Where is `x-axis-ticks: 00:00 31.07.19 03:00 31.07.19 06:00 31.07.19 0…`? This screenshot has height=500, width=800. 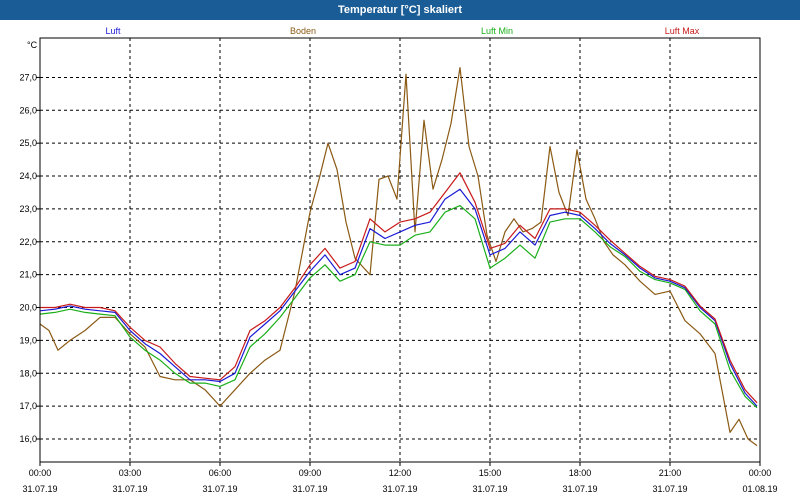
x-axis-ticks: 00:00 31.07.19 03:00 31.07.19 06:00 31.07.19 0… is located at coordinates (400, 478).